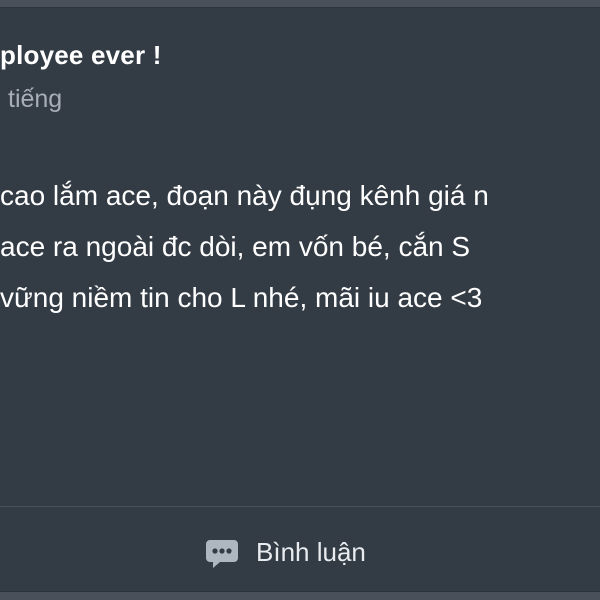 This screenshot has height=600, width=600. What do you see at coordinates (235, 246) in the screenshot?
I see `post-body-line: ace ra ngoài đc dòi, em vốn bé, cắn S` at bounding box center [235, 246].